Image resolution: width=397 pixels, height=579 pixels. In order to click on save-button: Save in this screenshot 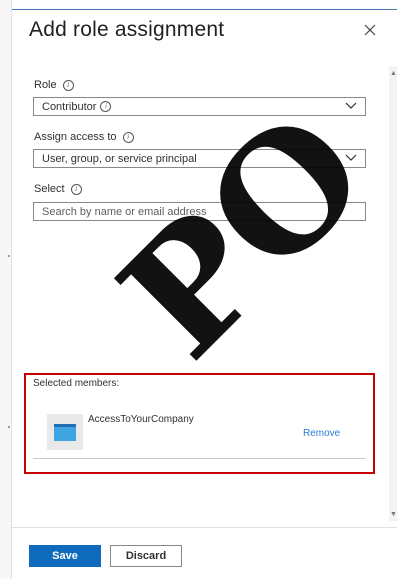, I will do `click(65, 556)`.